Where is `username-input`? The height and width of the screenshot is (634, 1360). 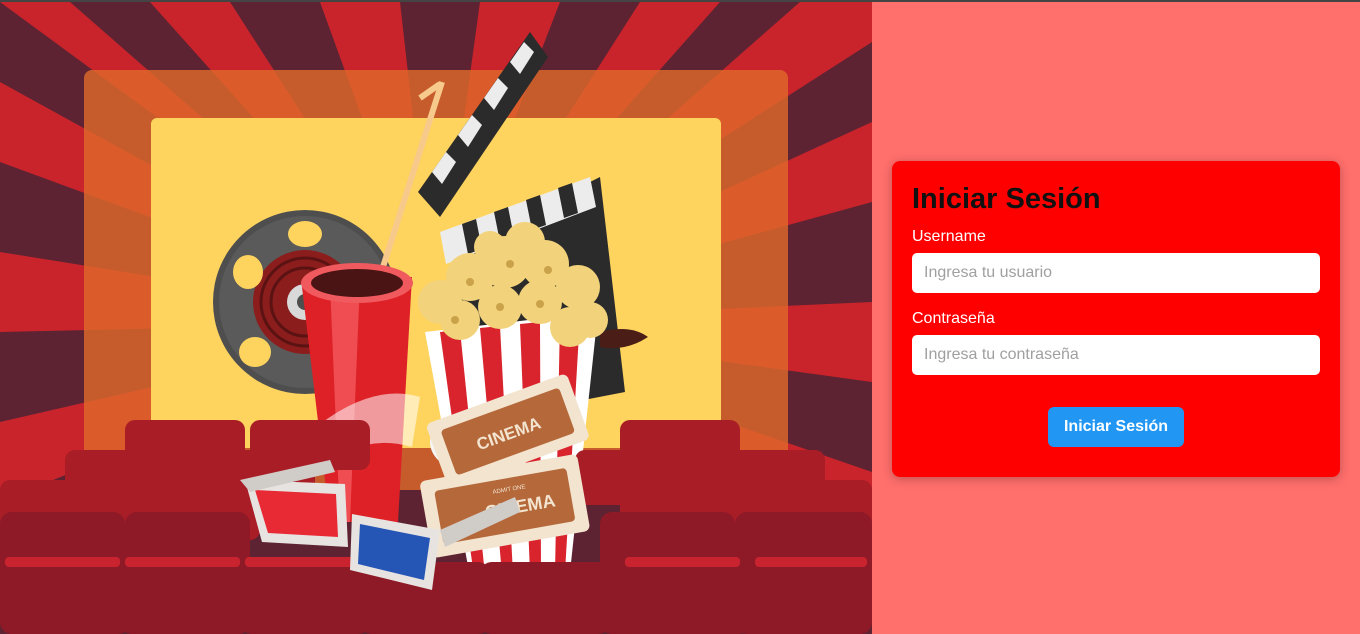 username-input is located at coordinates (1116, 273).